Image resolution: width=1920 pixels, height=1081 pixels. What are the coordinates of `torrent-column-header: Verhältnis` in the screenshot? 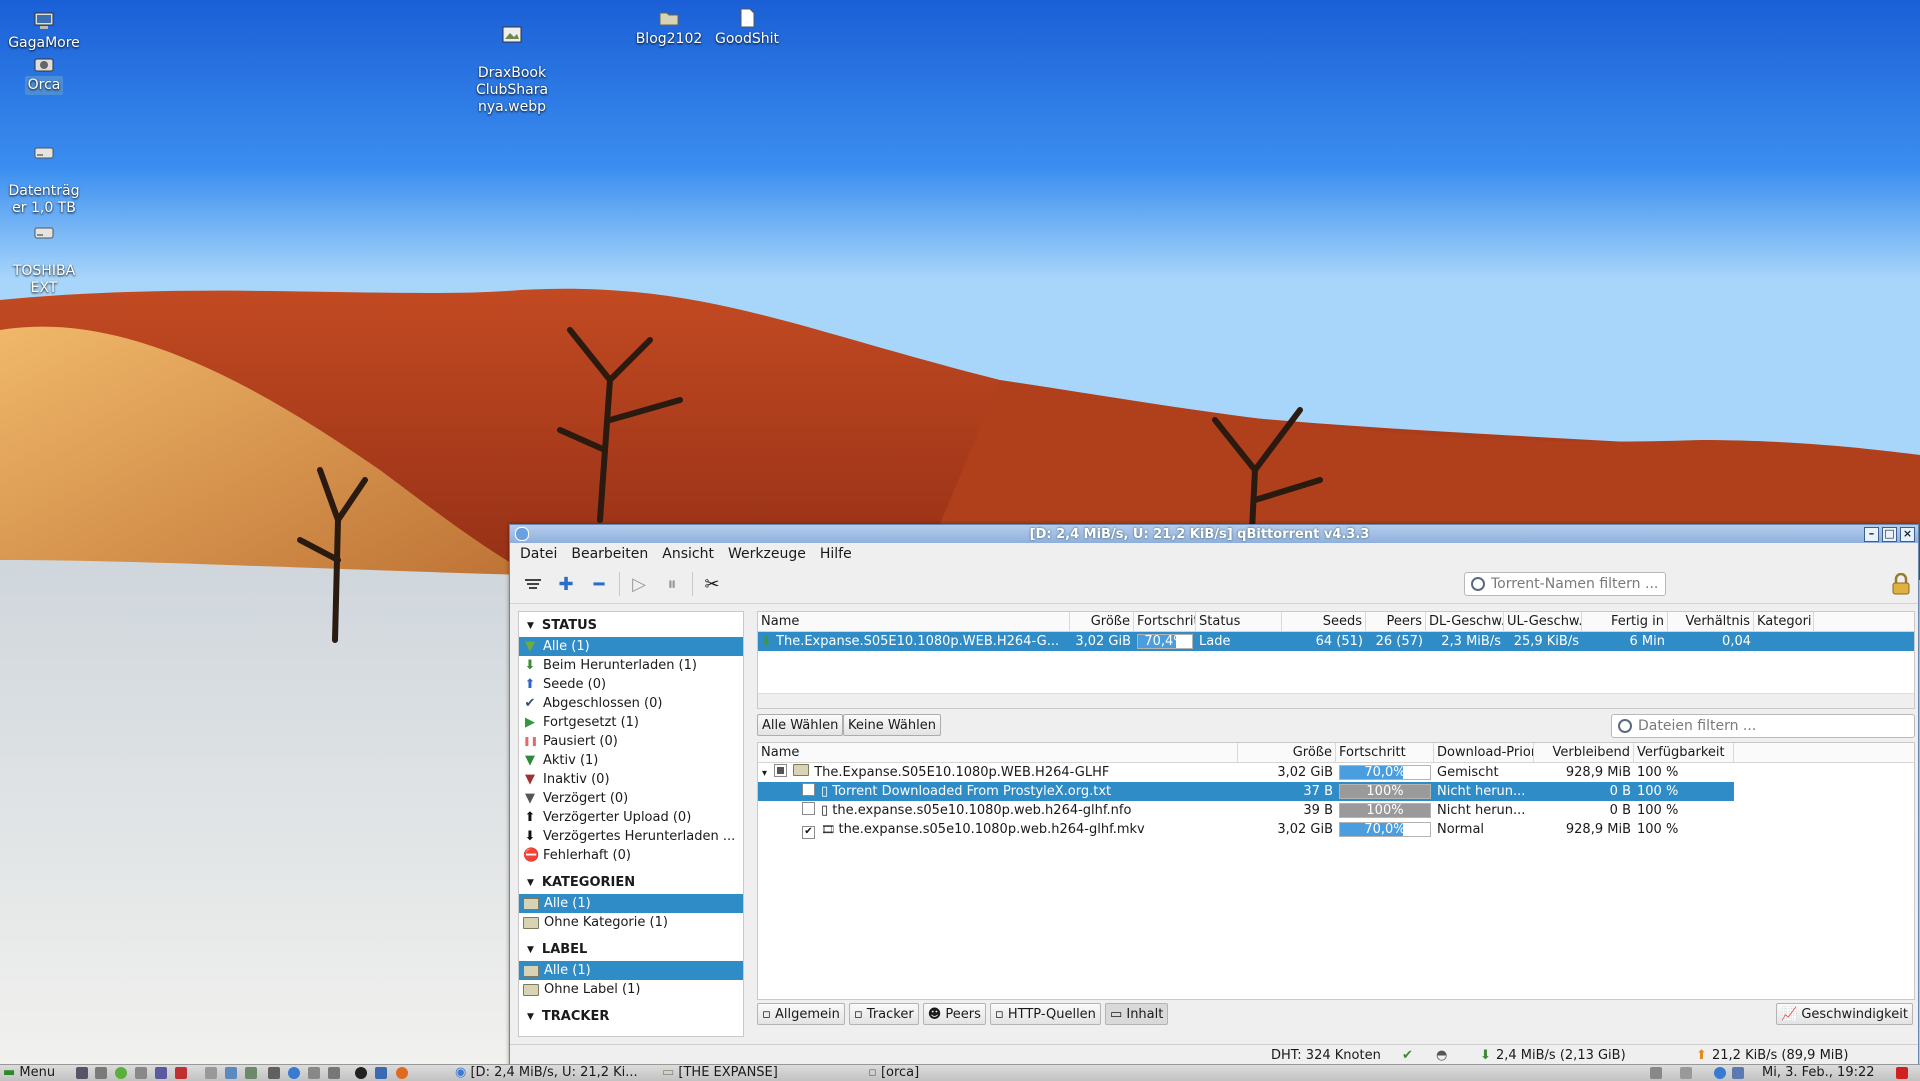 It's located at (1711, 621).